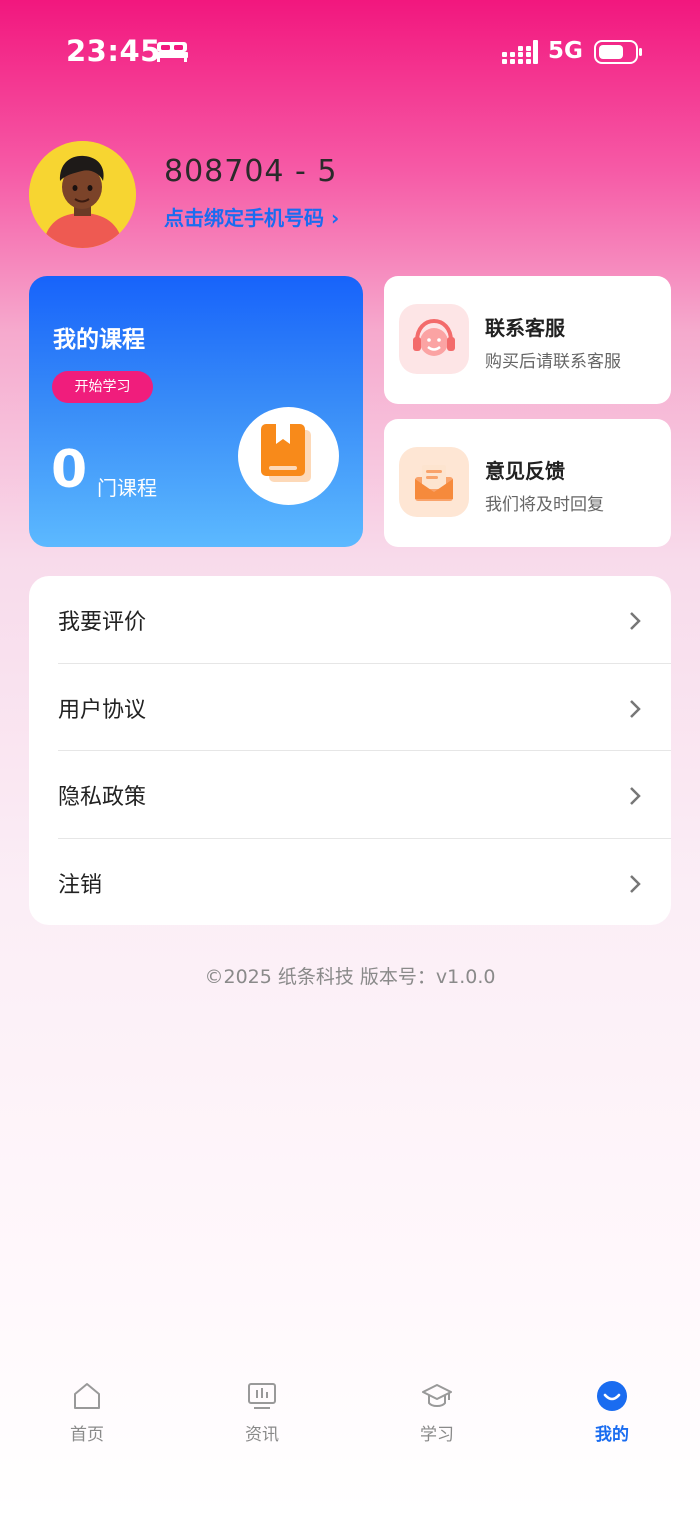 The width and height of the screenshot is (700, 1515). What do you see at coordinates (102, 622) in the screenshot?
I see `menu-item-label: 我要评价` at bounding box center [102, 622].